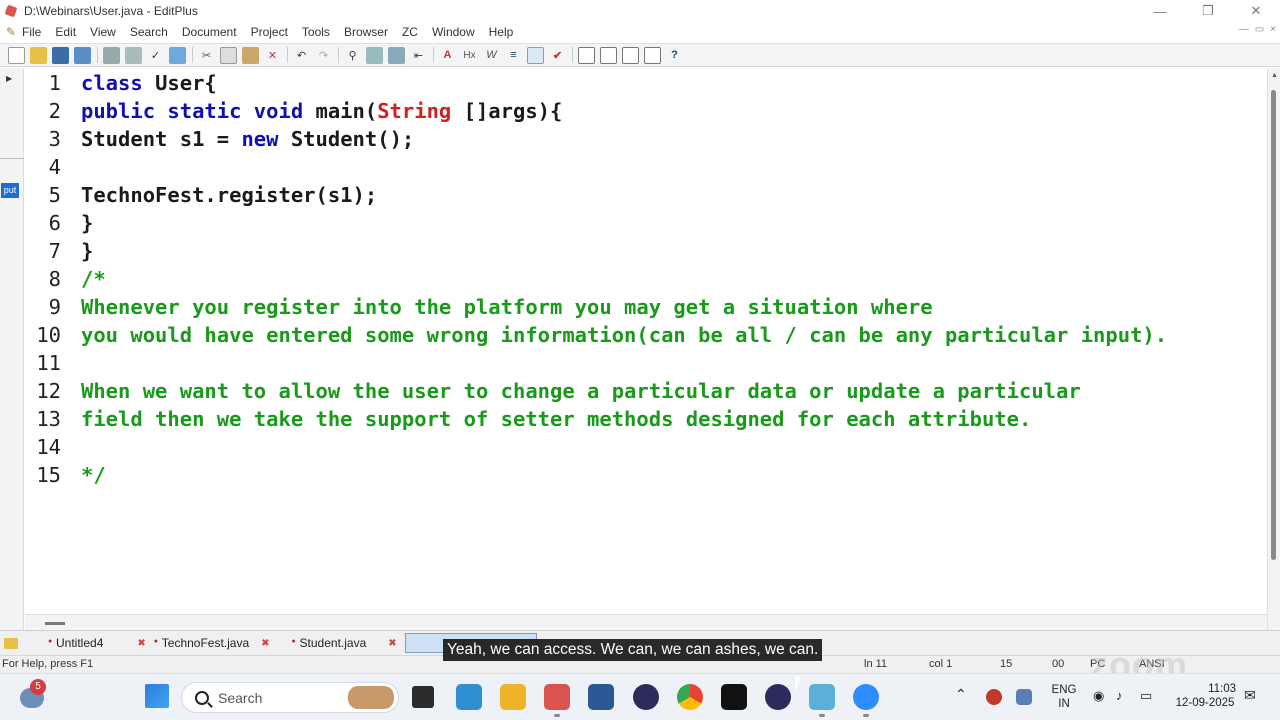 This screenshot has width=1280, height=720. Describe the element at coordinates (55, 623) in the screenshot. I see `horizontal-scroll-thumb` at that location.